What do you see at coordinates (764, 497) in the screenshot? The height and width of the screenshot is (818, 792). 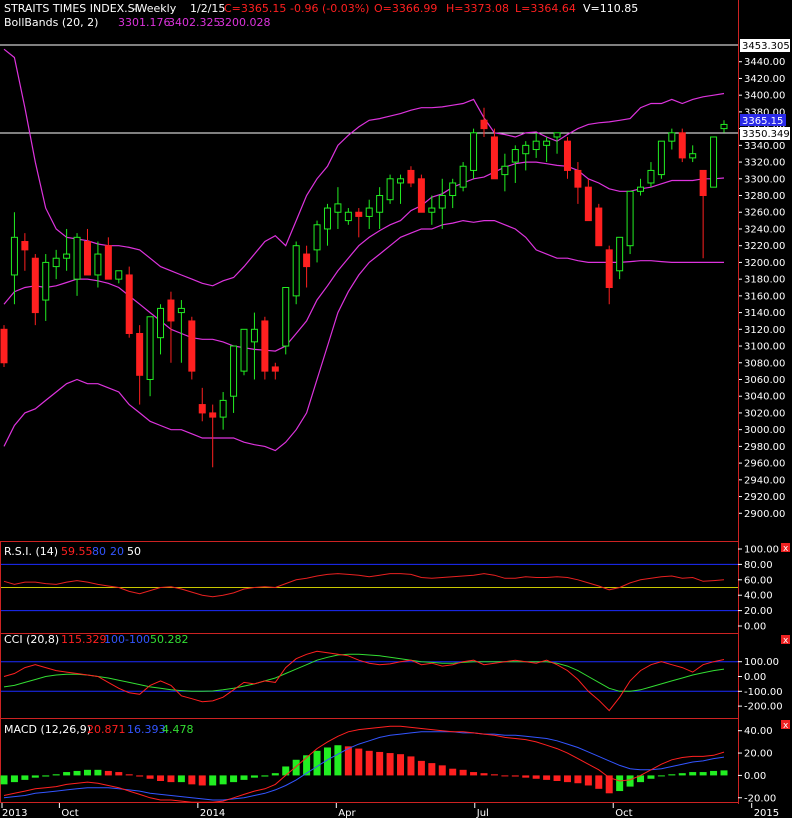 I see `price-tick-label: 2920.00` at bounding box center [764, 497].